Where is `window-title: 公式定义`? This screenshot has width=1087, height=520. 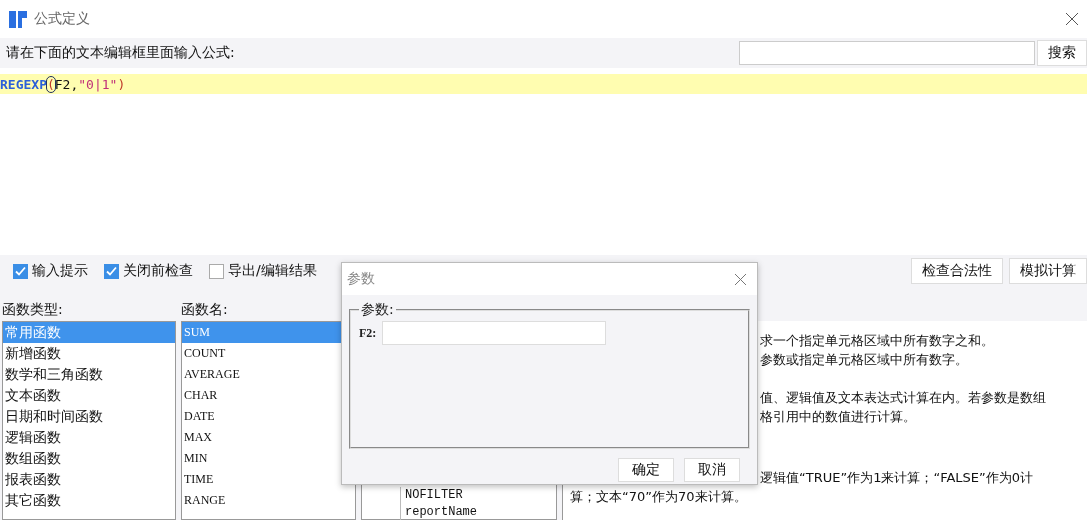
window-title: 公式定义 is located at coordinates (62, 19).